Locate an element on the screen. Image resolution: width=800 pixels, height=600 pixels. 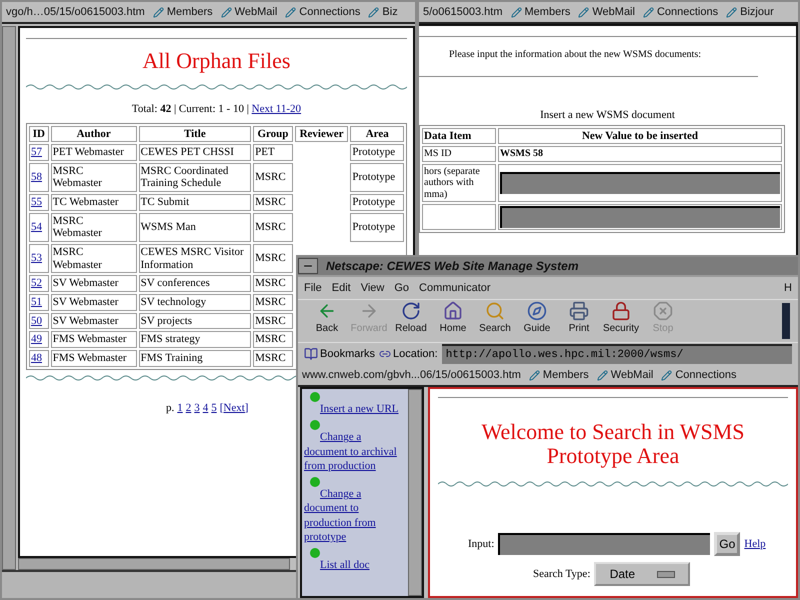
link-icon is located at coordinates (385, 354).